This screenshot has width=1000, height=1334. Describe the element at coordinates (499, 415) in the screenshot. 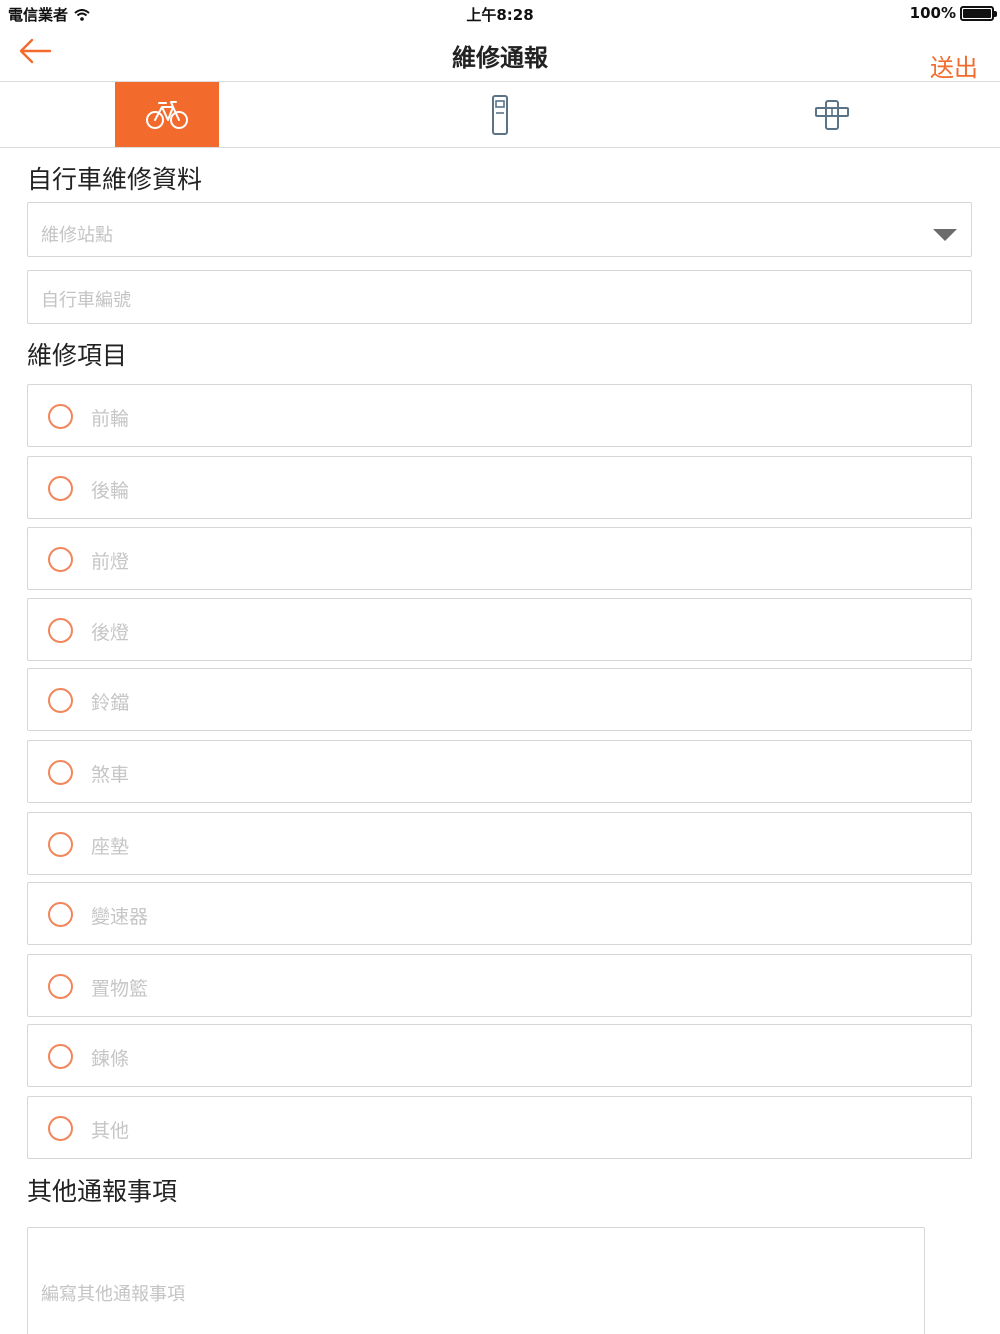

I see `repair-item-front-wheel: 前輪` at that location.